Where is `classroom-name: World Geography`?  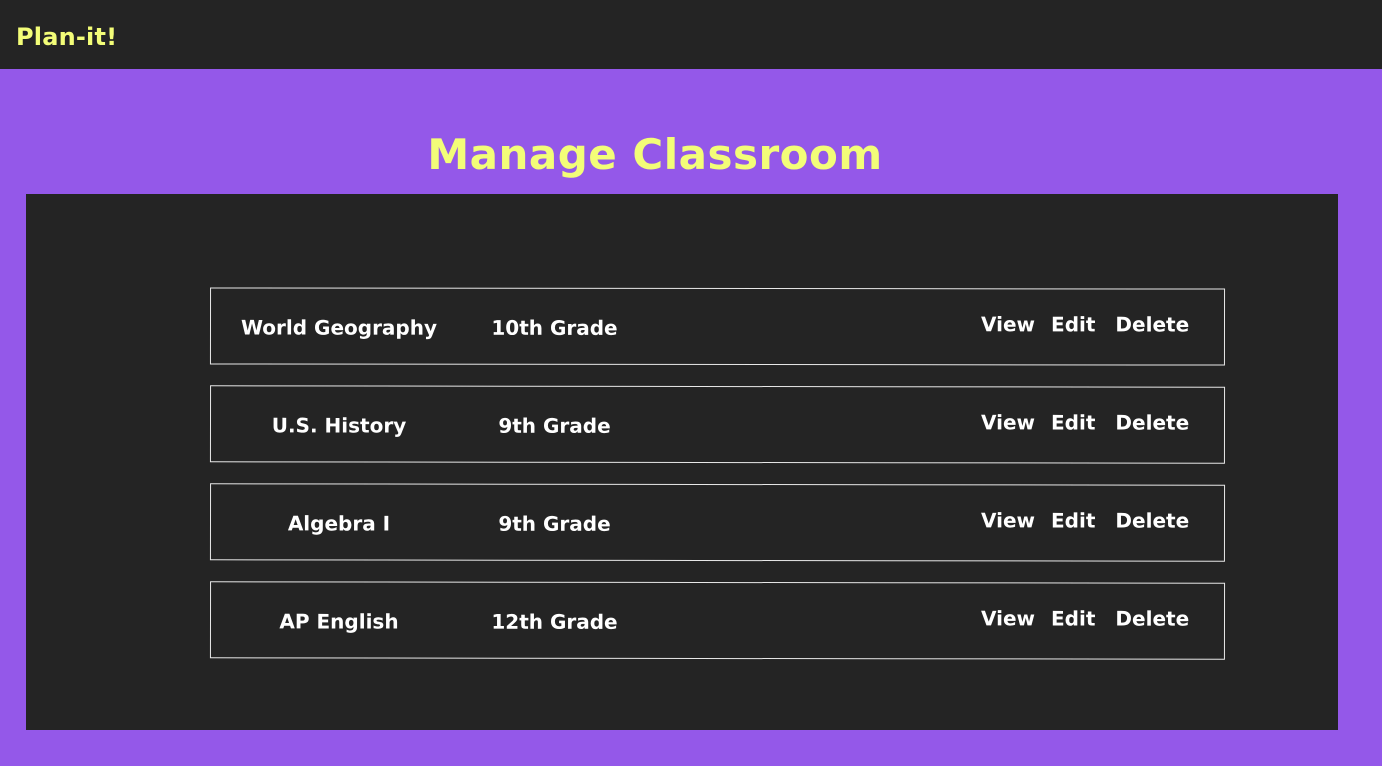
classroom-name: World Geography is located at coordinates (339, 327).